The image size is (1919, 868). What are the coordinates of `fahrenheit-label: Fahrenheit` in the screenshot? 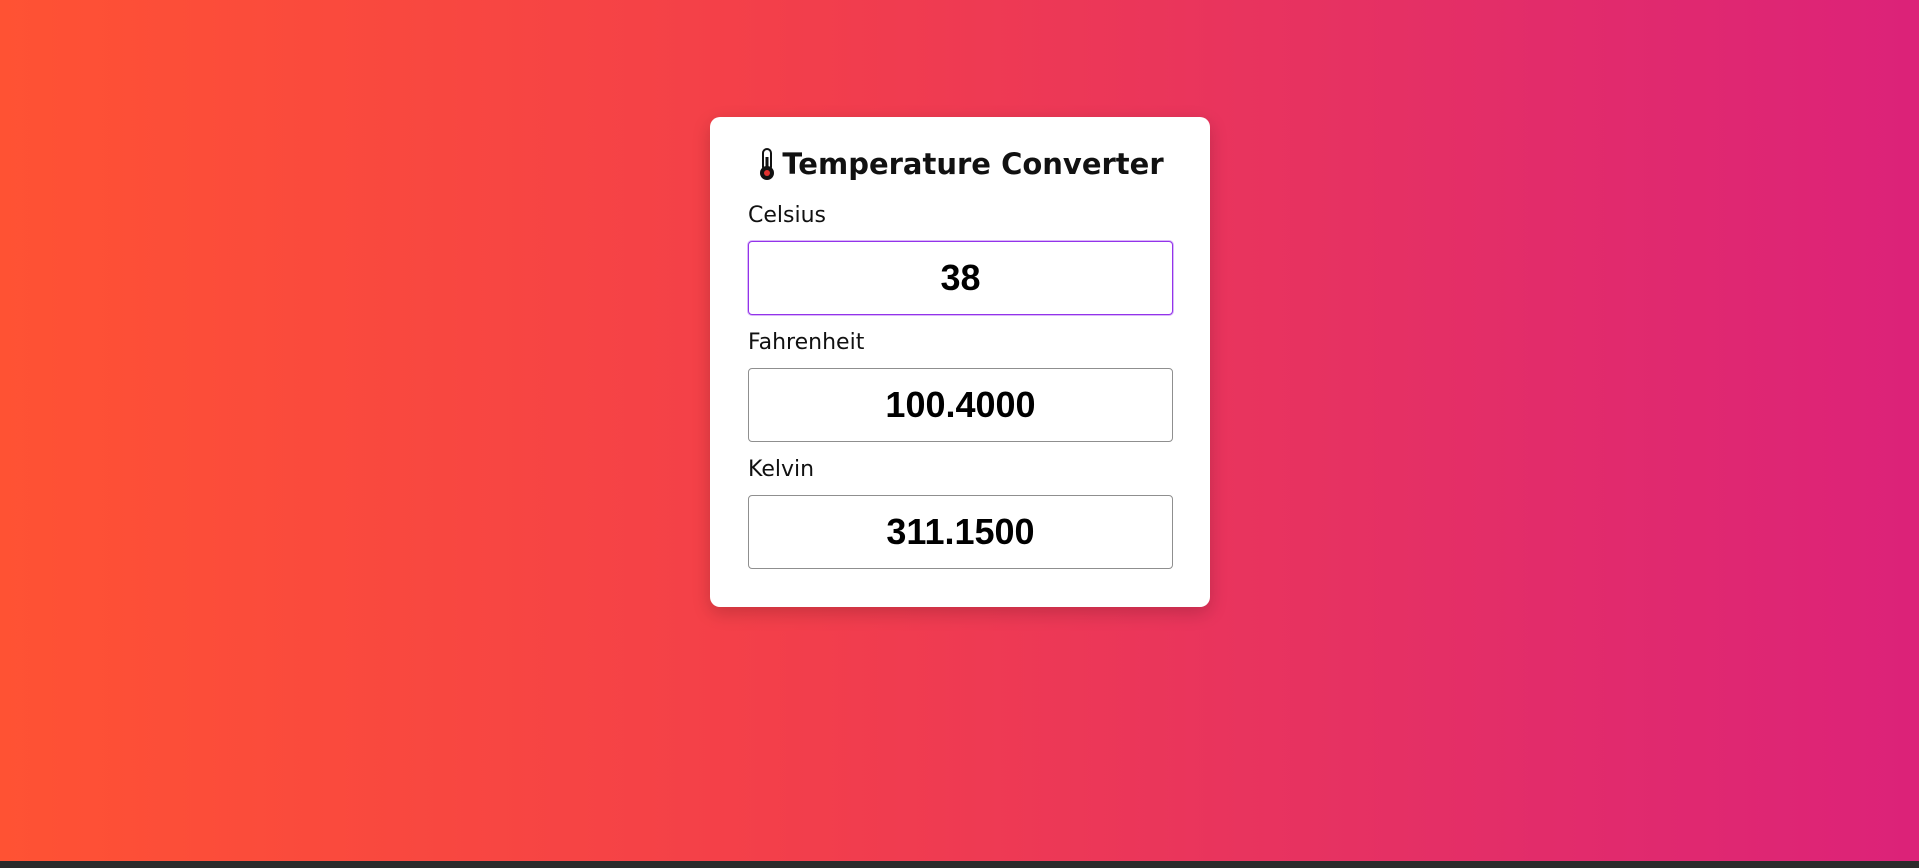 It's located at (806, 342).